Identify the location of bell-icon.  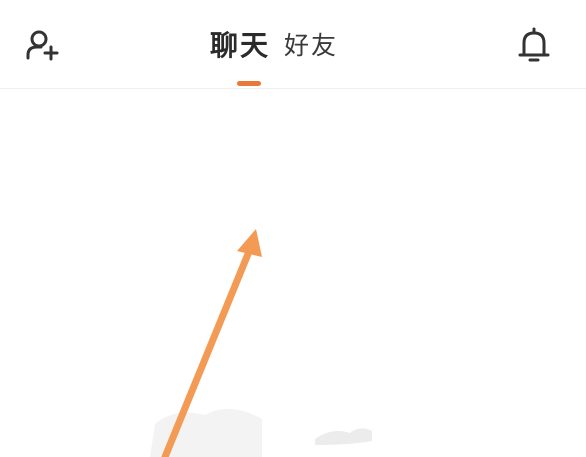
(534, 44).